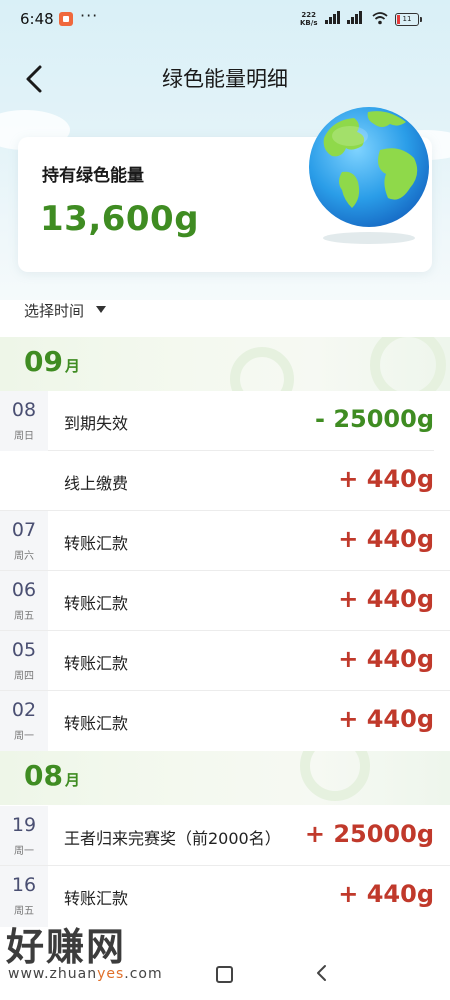 This screenshot has height=1000, width=450. Describe the element at coordinates (225, 364) in the screenshot. I see `month-header-09: 09 月` at that location.